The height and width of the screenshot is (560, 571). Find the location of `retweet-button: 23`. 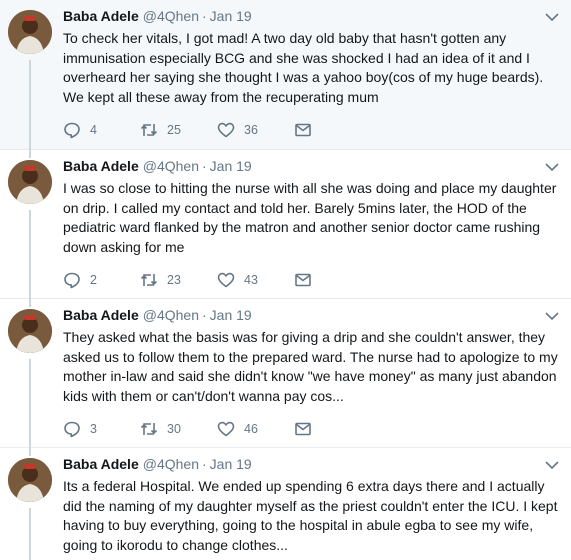

retweet-button: 23 is located at coordinates (178, 280).